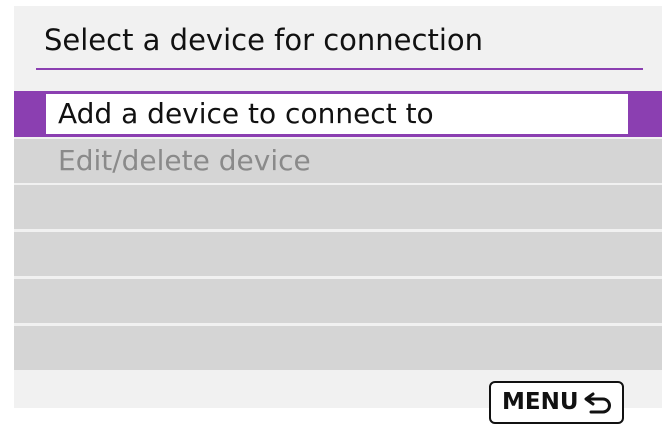  Describe the element at coordinates (540, 402) in the screenshot. I see `menu-button-label: MENU` at that location.